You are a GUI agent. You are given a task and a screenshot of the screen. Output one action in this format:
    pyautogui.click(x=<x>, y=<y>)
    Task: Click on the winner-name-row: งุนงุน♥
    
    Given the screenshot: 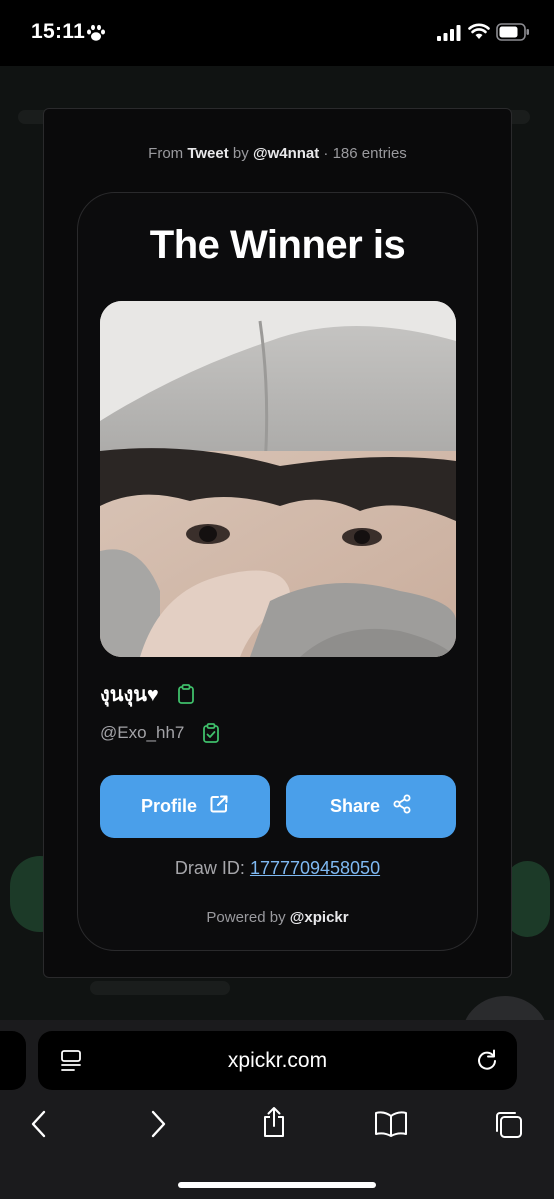 What is the action you would take?
    pyautogui.click(x=147, y=694)
    